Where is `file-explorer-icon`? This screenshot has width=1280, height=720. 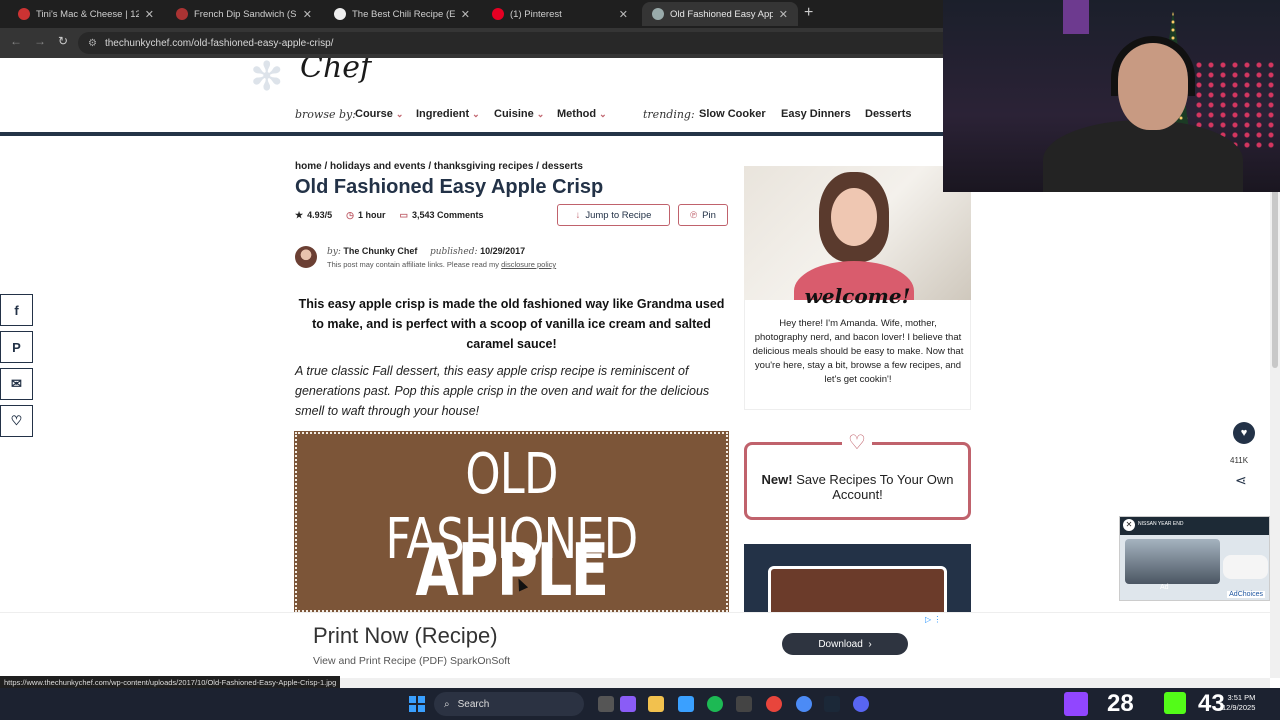 file-explorer-icon is located at coordinates (656, 704).